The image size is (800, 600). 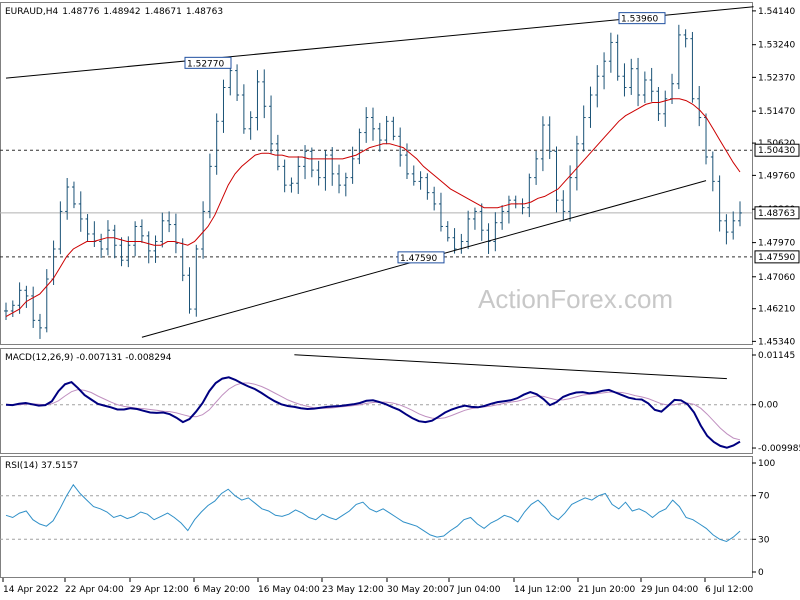 What do you see at coordinates (121, 12) in the screenshot?
I see `price-high: 1.48942` at bounding box center [121, 12].